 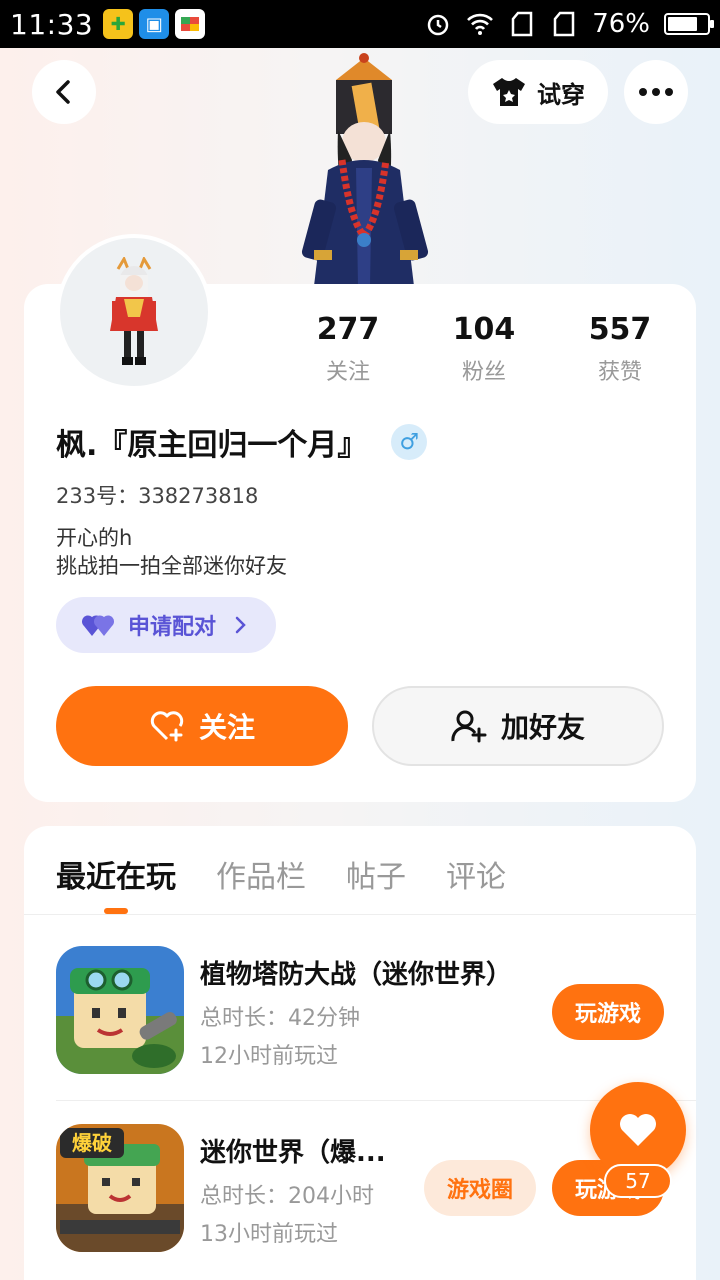 I want to click on more-button, so click(x=656, y=92).